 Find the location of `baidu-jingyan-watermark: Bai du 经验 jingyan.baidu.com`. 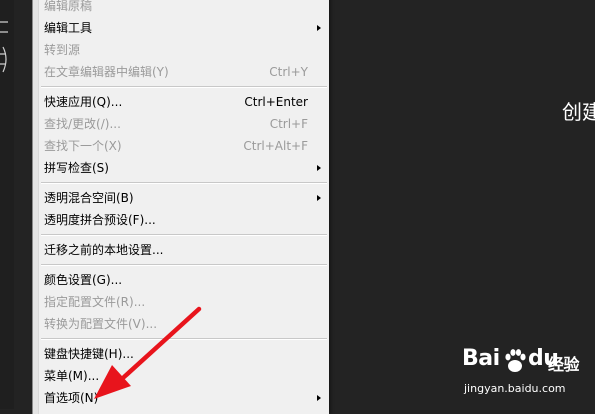

baidu-jingyan-watermark: Bai du 经验 jingyan.baidu.com is located at coordinates (526, 374).